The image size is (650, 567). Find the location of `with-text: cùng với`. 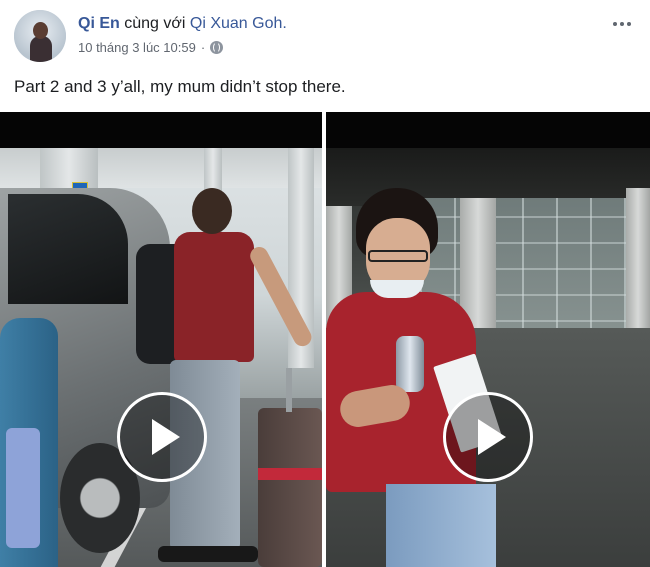

with-text: cùng với is located at coordinates (155, 23).